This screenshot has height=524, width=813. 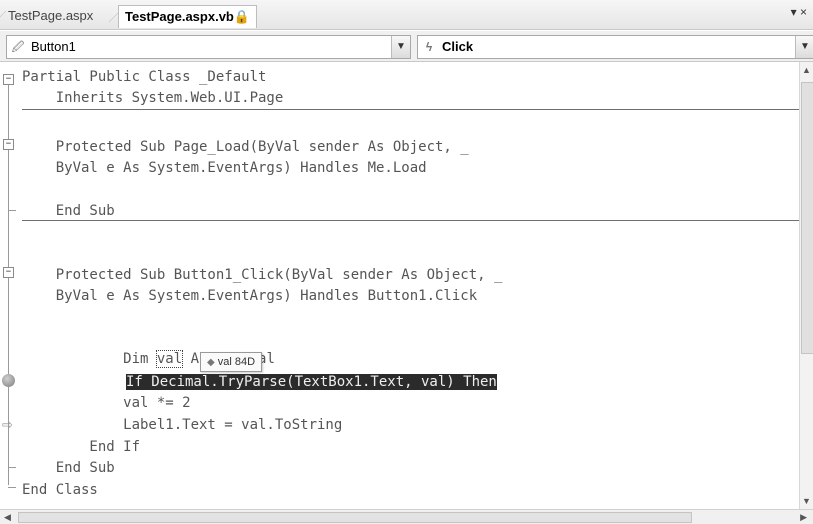 What do you see at coordinates (169, 359) in the screenshot?
I see `variable-val: val` at bounding box center [169, 359].